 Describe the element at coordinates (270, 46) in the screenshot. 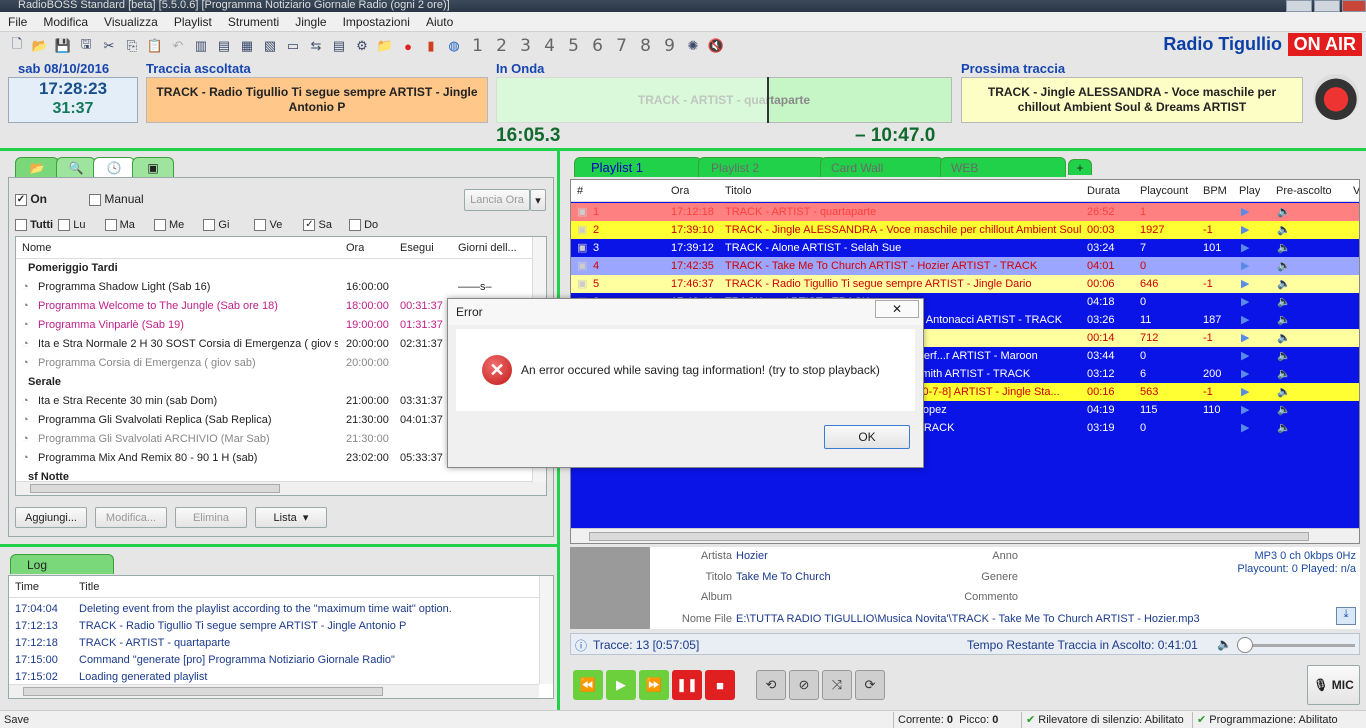

I see `layout-4-icon: ▧` at that location.